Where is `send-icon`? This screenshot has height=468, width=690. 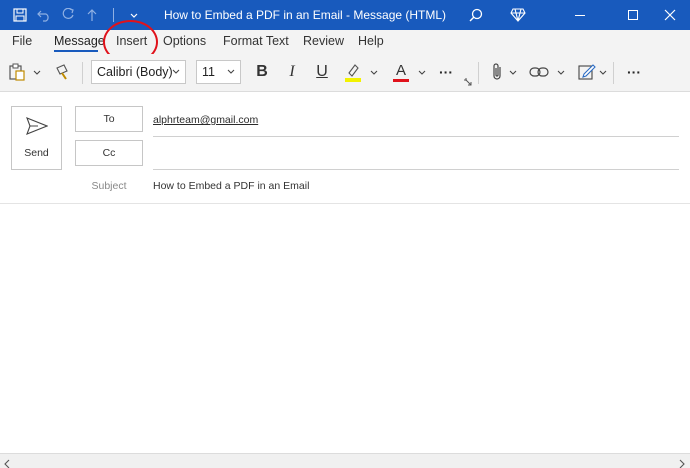 send-icon is located at coordinates (37, 128).